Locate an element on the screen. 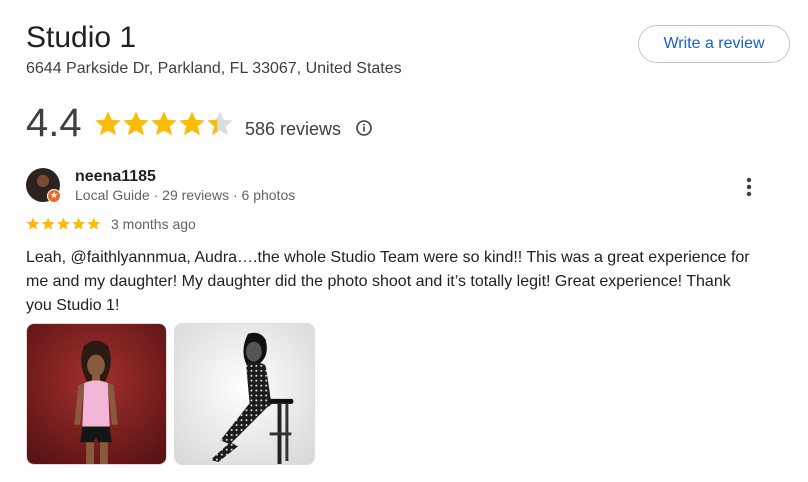 The image size is (808, 482). reviewer-meta: Local Guide · 29 reviews · 6 photos is located at coordinates (185, 195).